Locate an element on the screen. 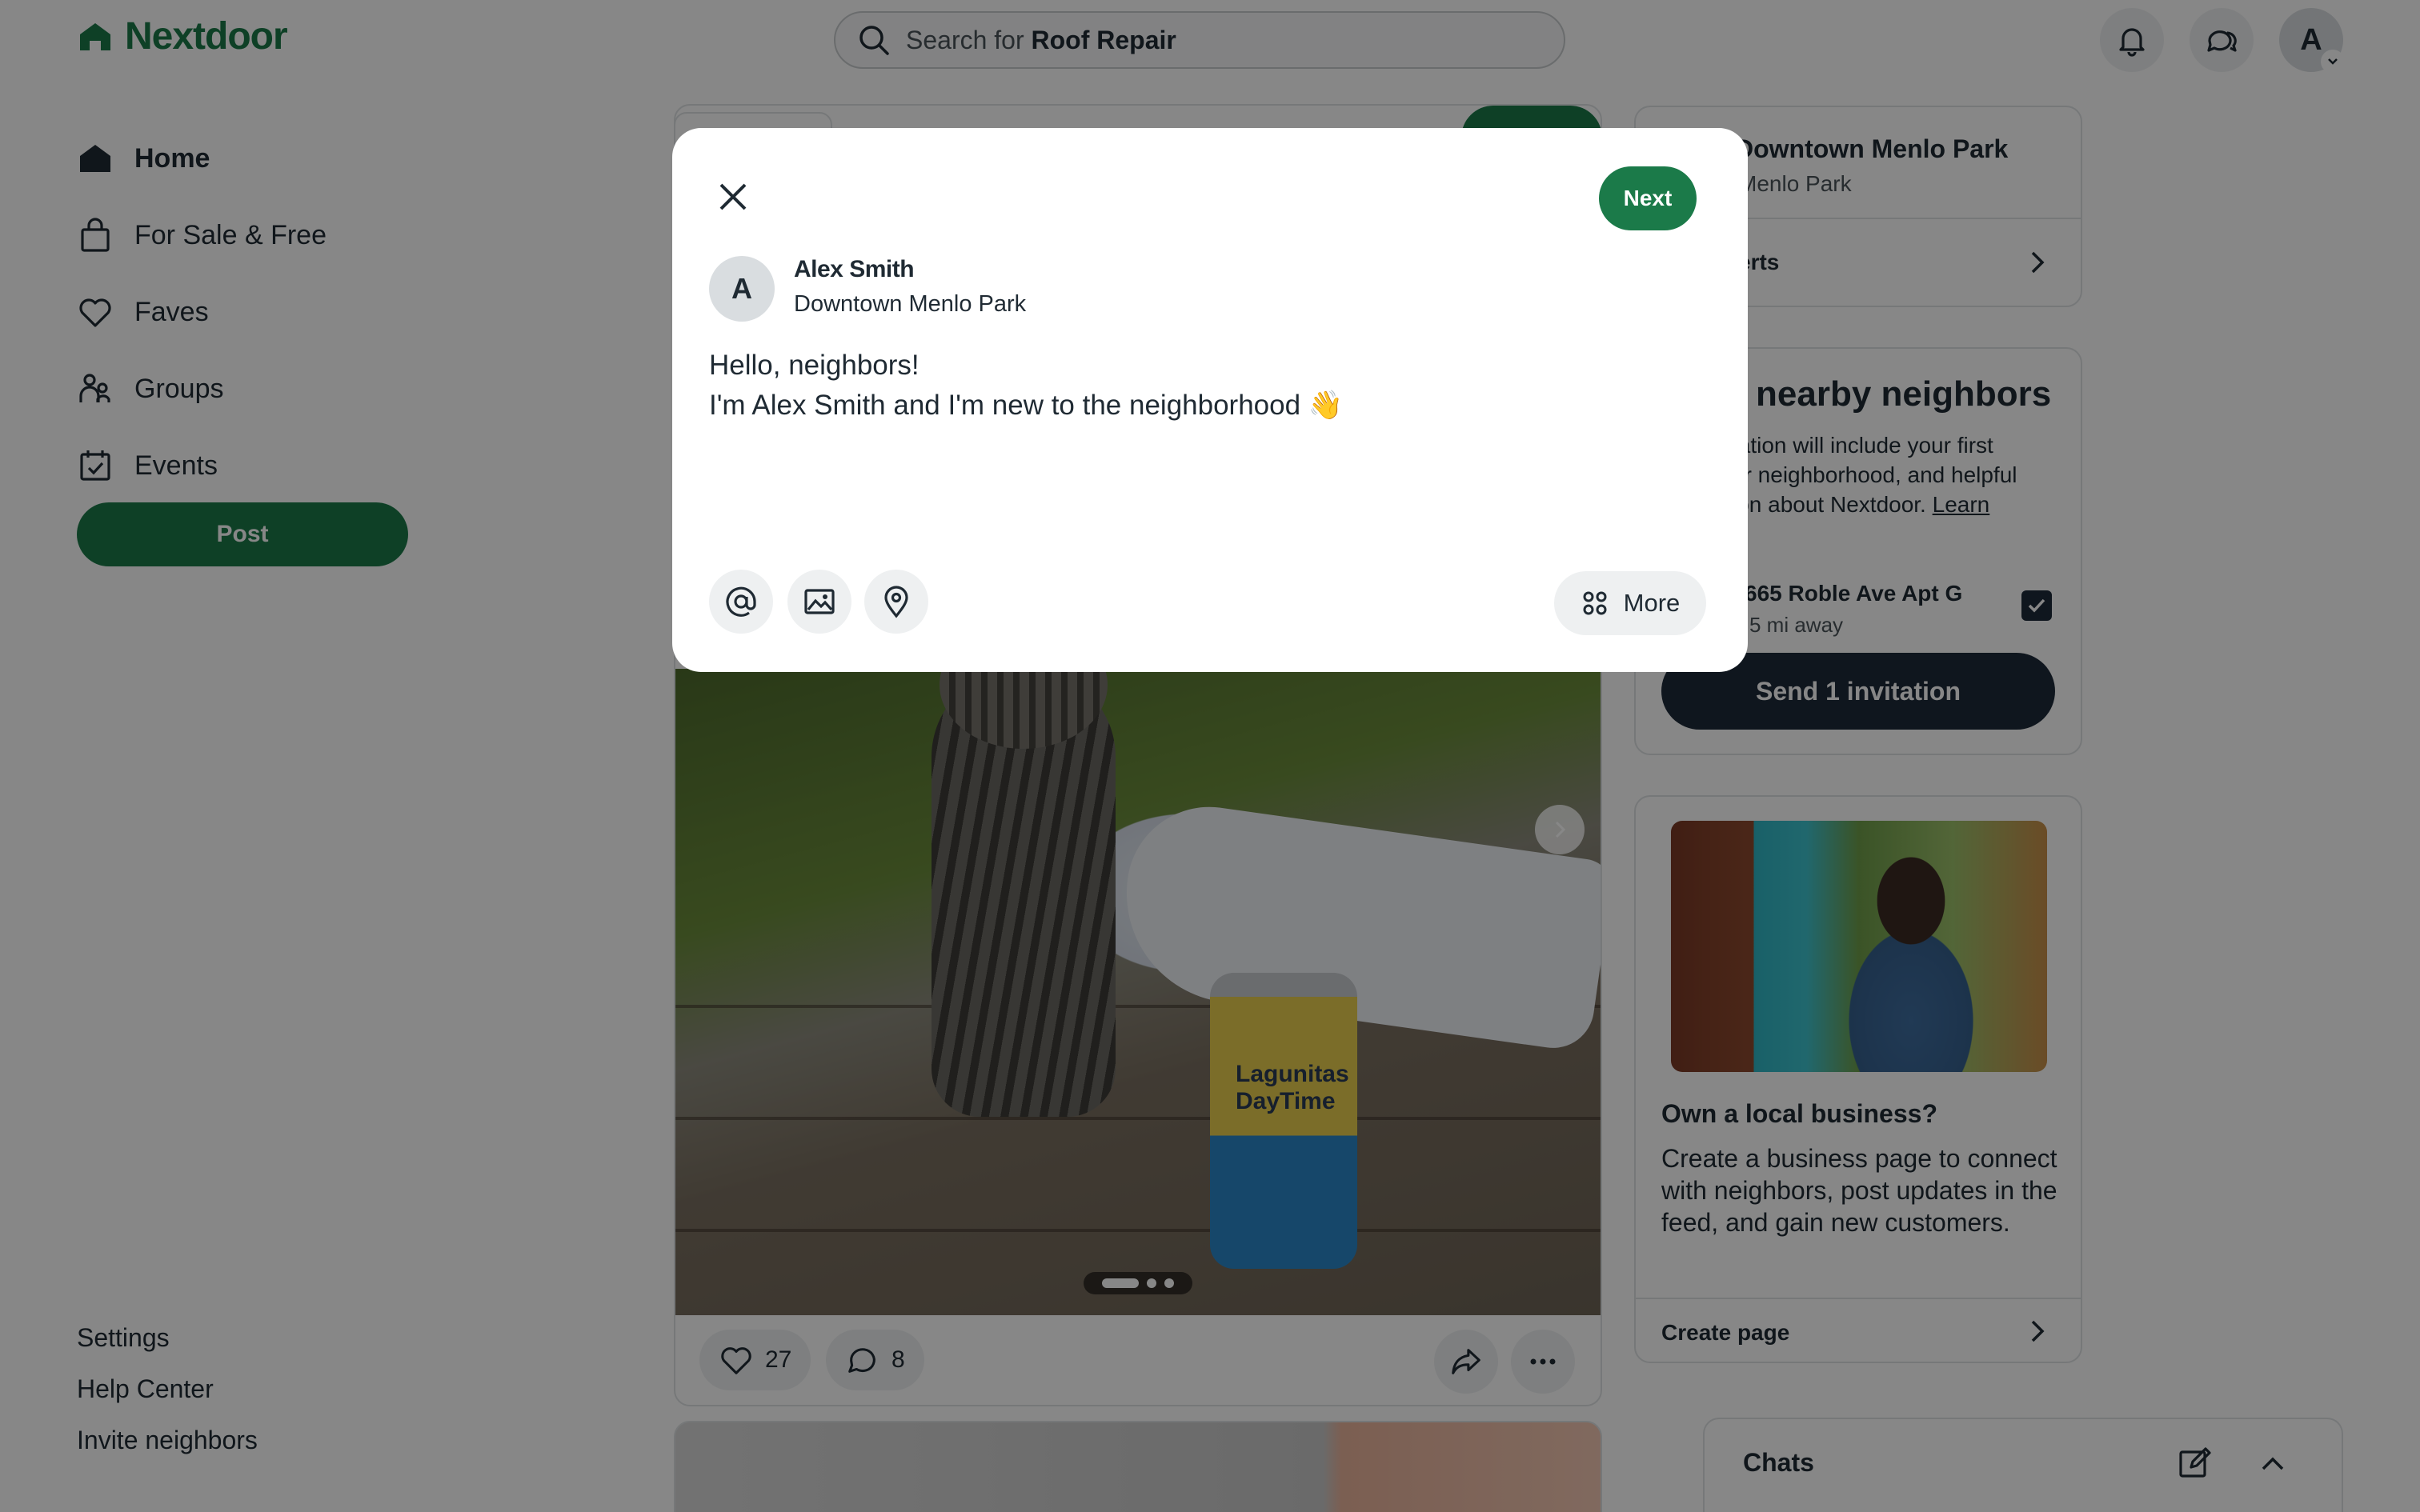 This screenshot has width=2420, height=1512. author-avatar: A is located at coordinates (742, 289).